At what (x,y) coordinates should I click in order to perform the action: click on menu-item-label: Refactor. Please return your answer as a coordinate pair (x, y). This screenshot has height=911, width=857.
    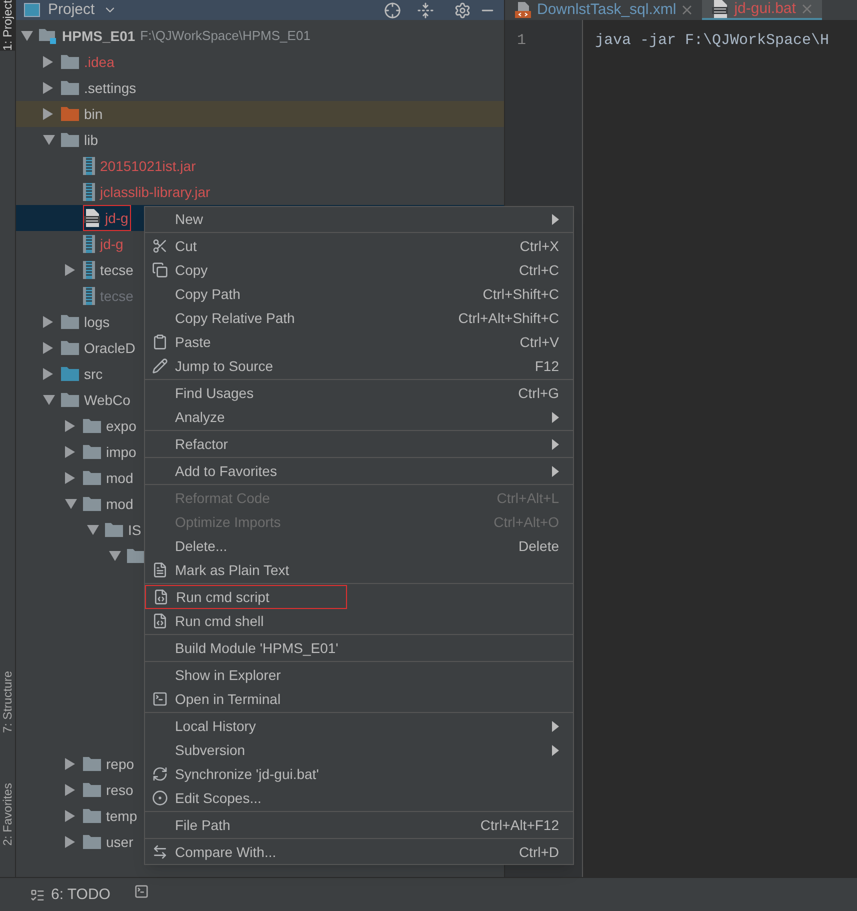
    Looking at the image, I should click on (201, 444).